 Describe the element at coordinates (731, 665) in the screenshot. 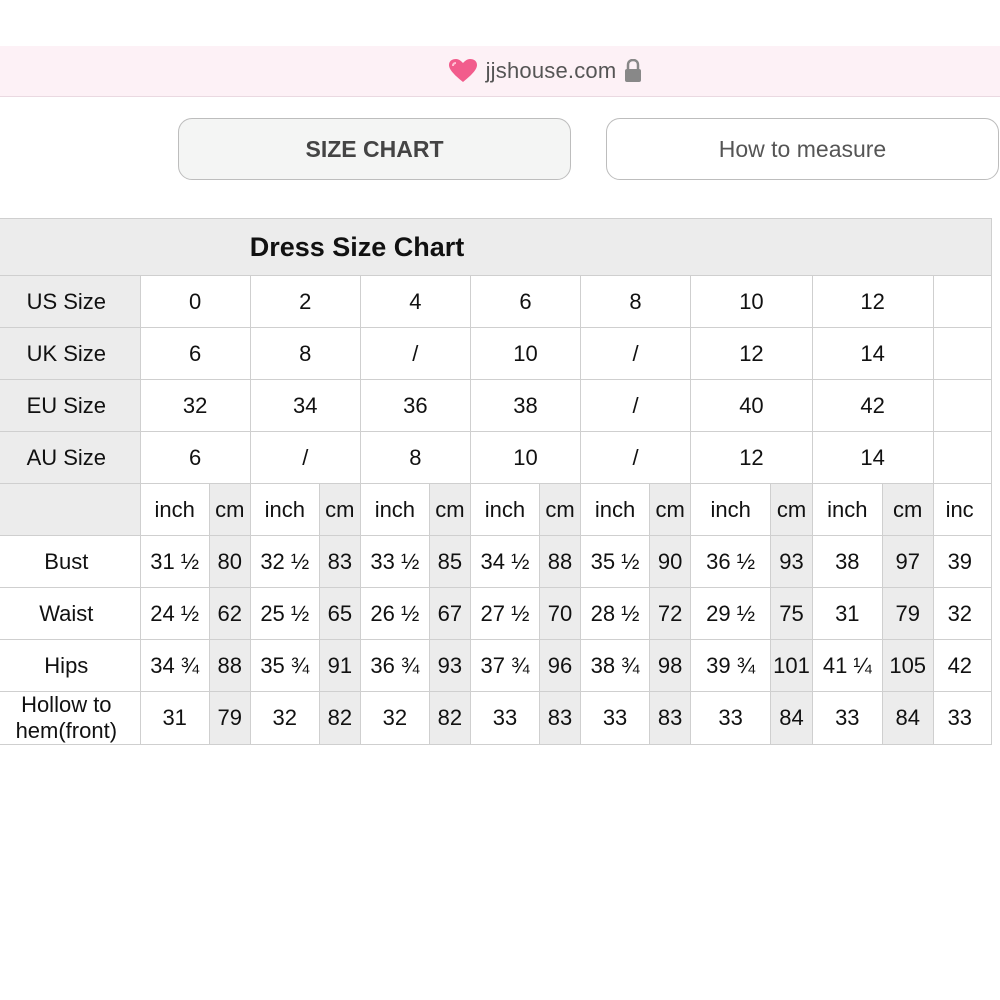

I see `inch-value-cell: 39 ¾` at that location.